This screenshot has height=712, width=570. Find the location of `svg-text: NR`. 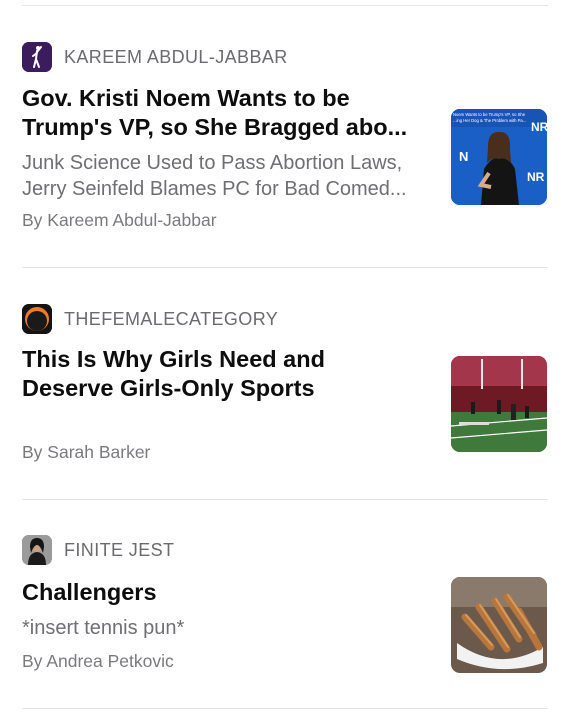

svg-text: NR is located at coordinates (536, 177).